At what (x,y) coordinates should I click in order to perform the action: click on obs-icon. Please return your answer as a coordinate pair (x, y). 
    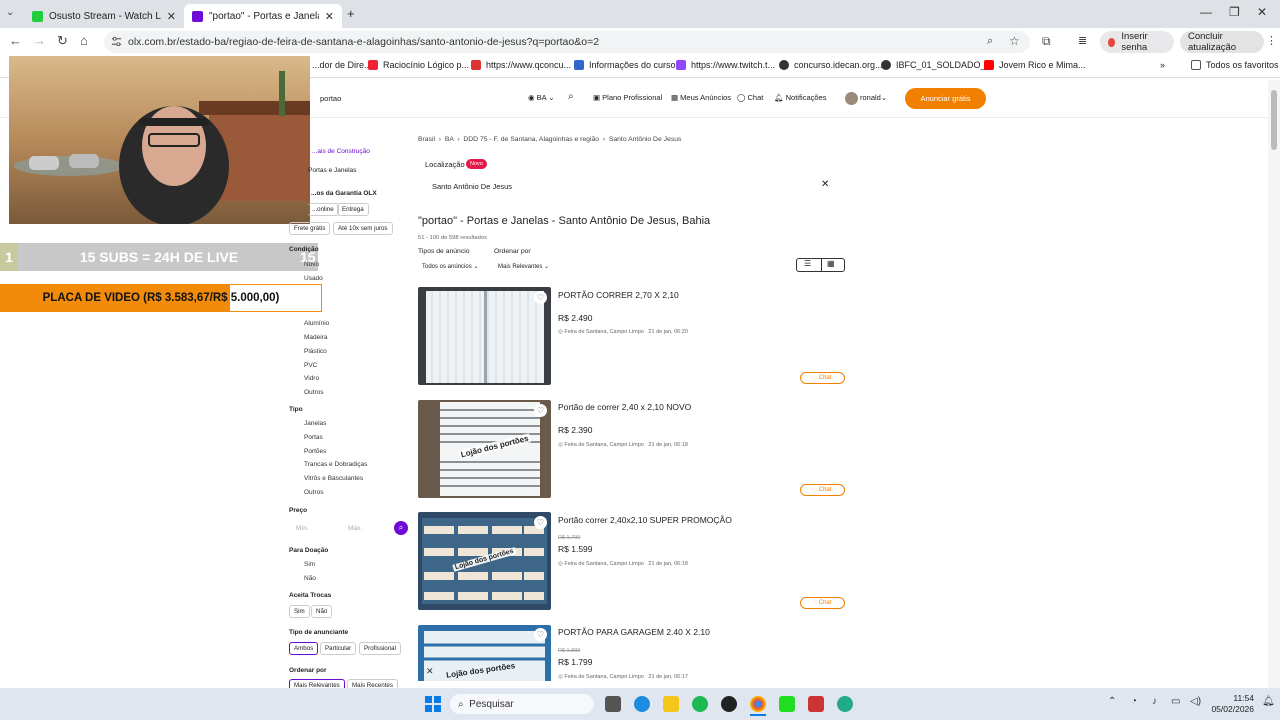
    Looking at the image, I should click on (729, 704).